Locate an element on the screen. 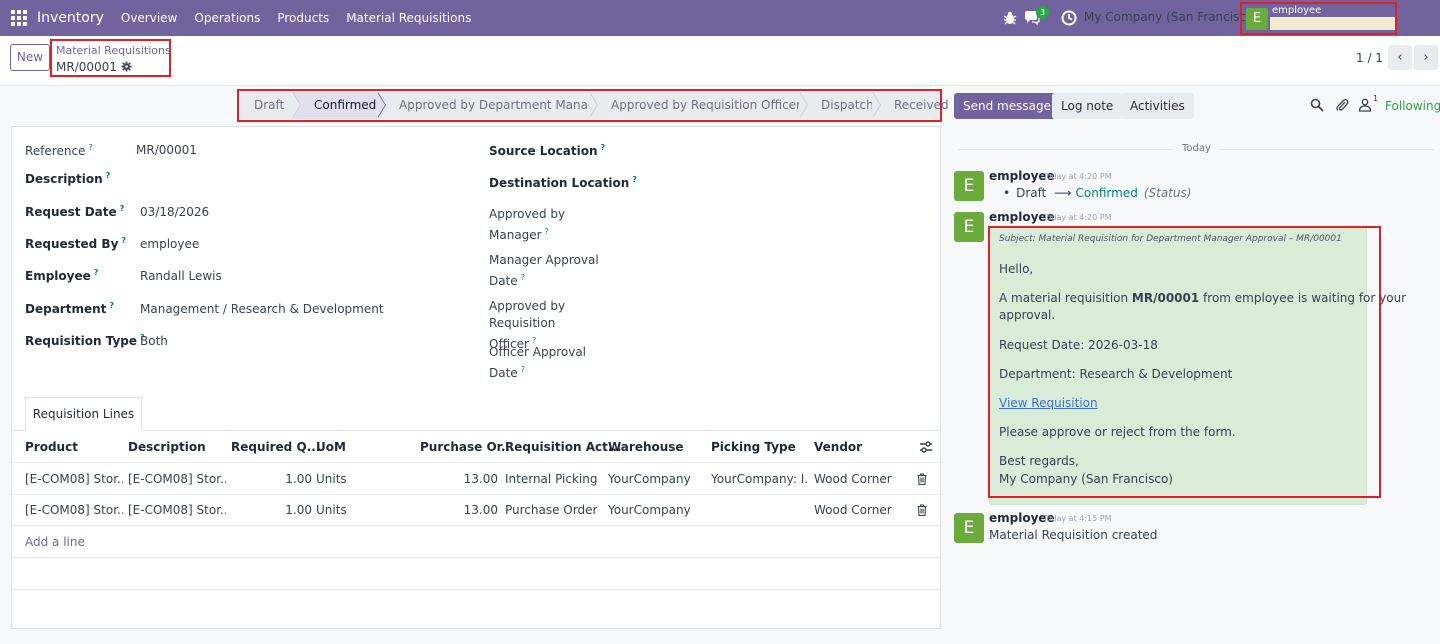 Image resolution: width=1440 pixels, height=644 pixels. row2-delete-icon is located at coordinates (922, 510).